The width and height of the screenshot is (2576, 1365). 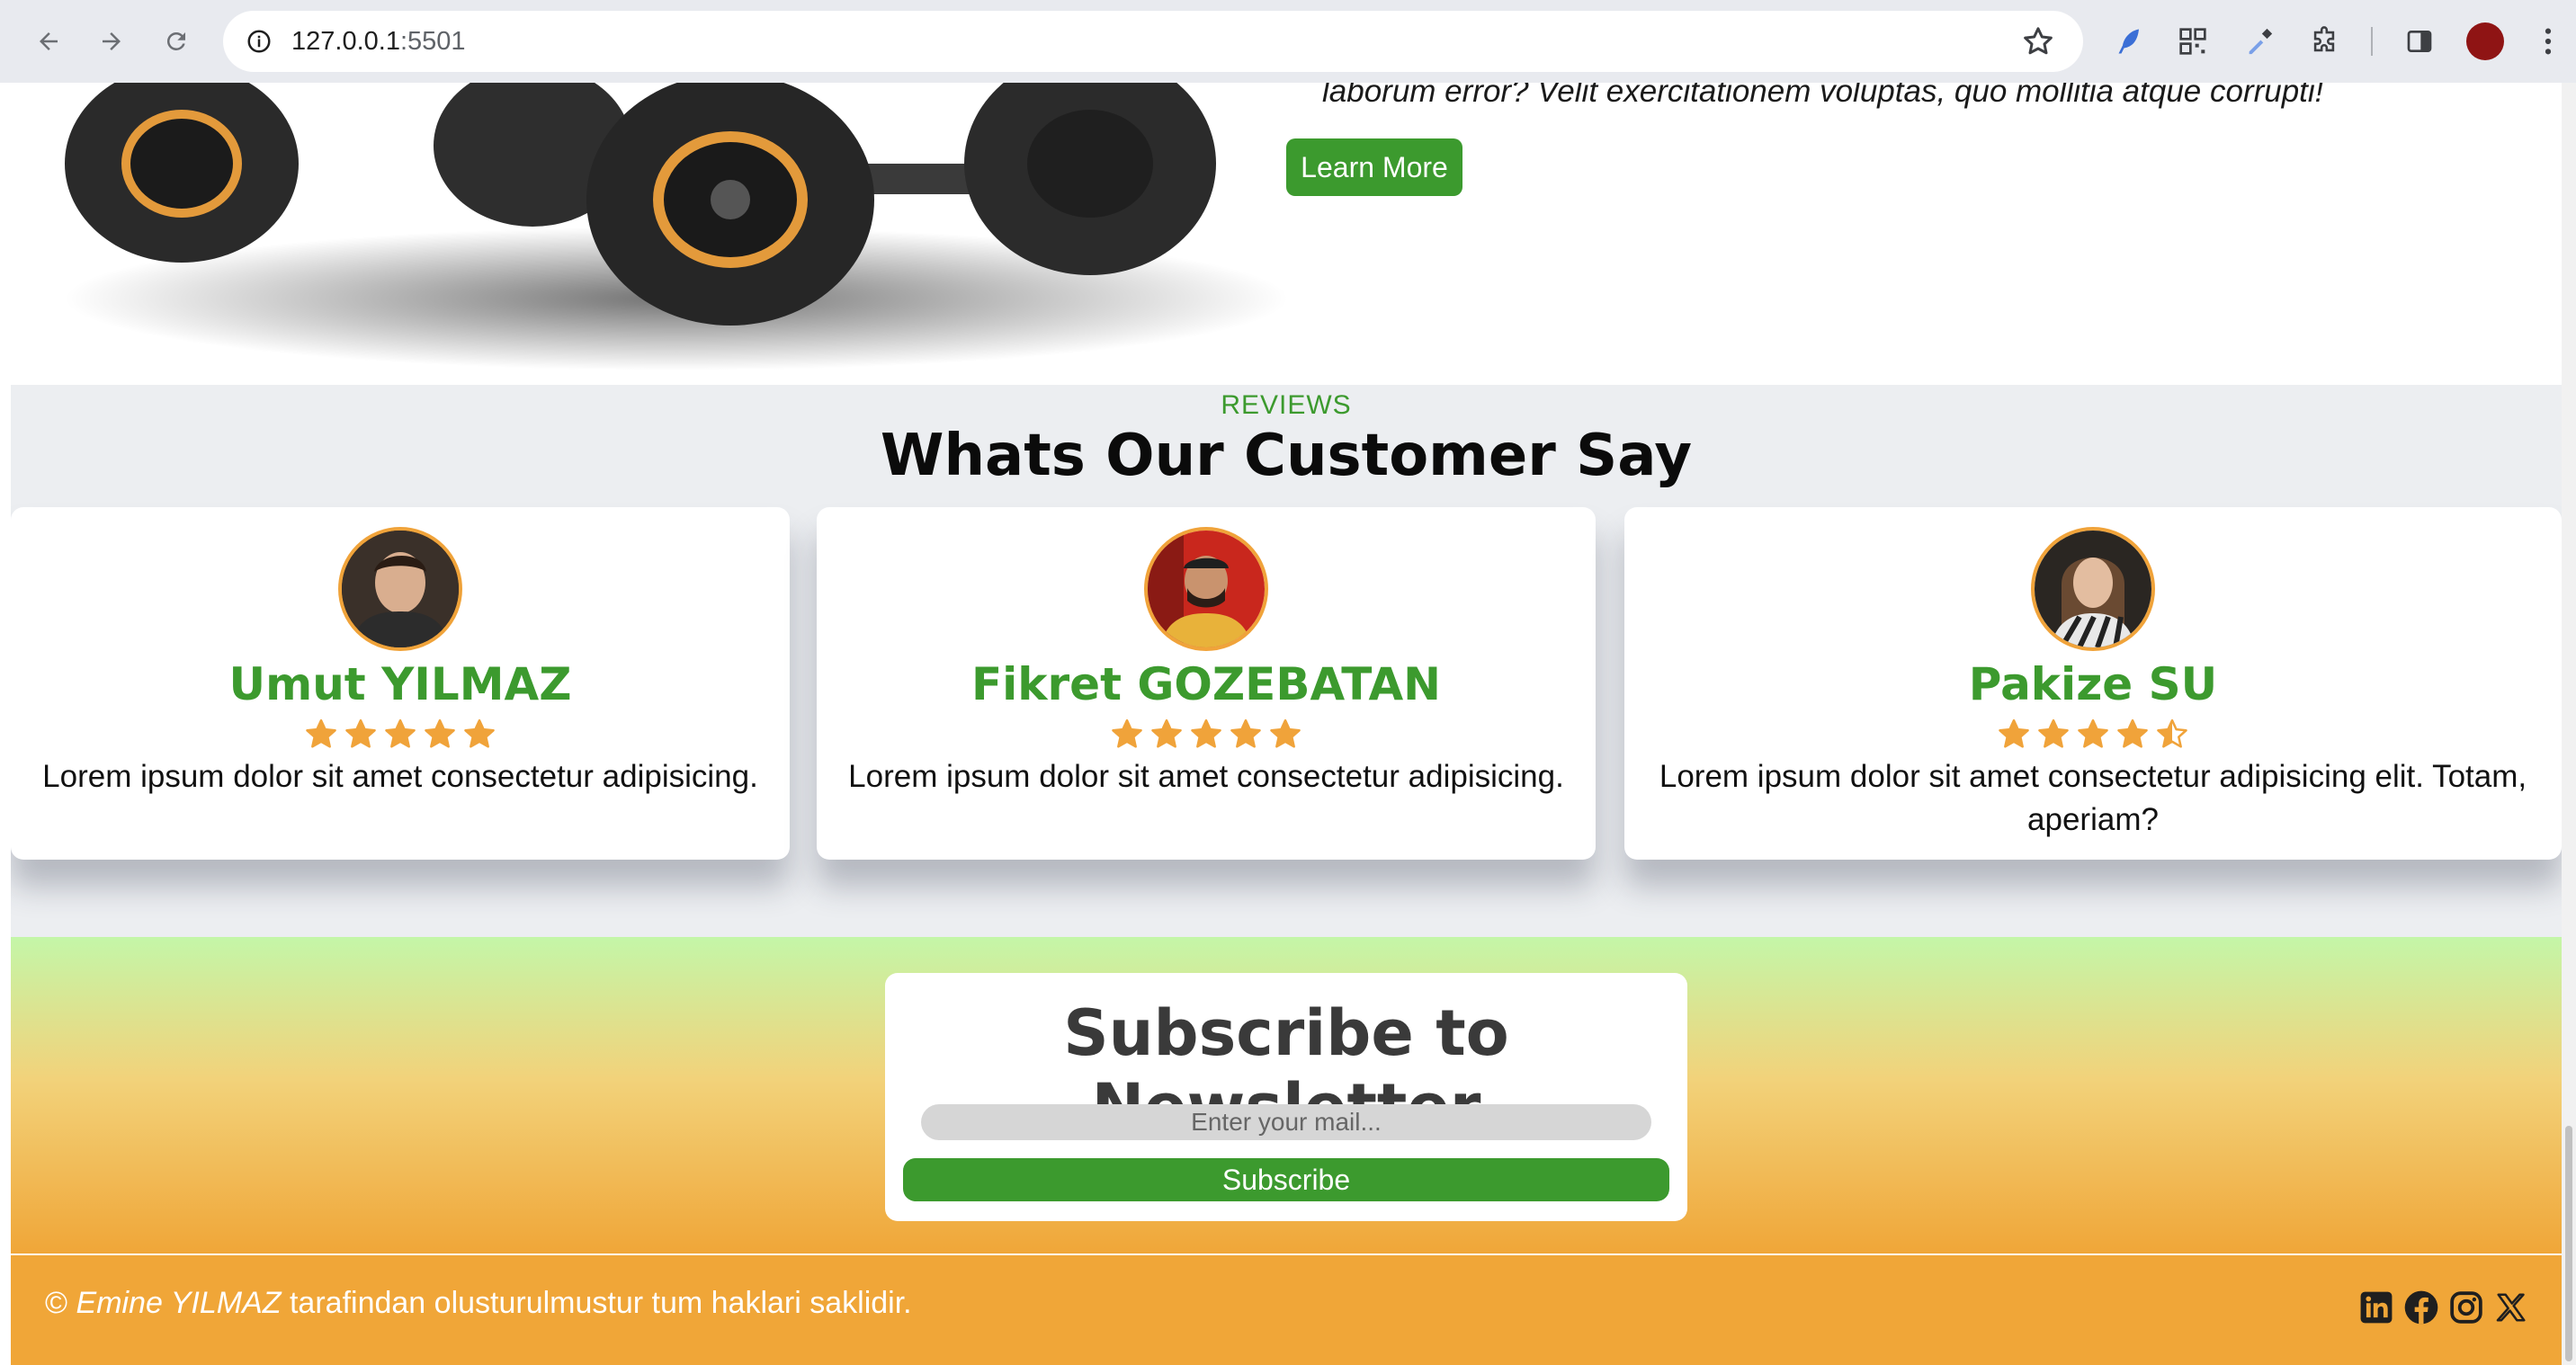 I want to click on forward-arrow-icon, so click(x=112, y=41).